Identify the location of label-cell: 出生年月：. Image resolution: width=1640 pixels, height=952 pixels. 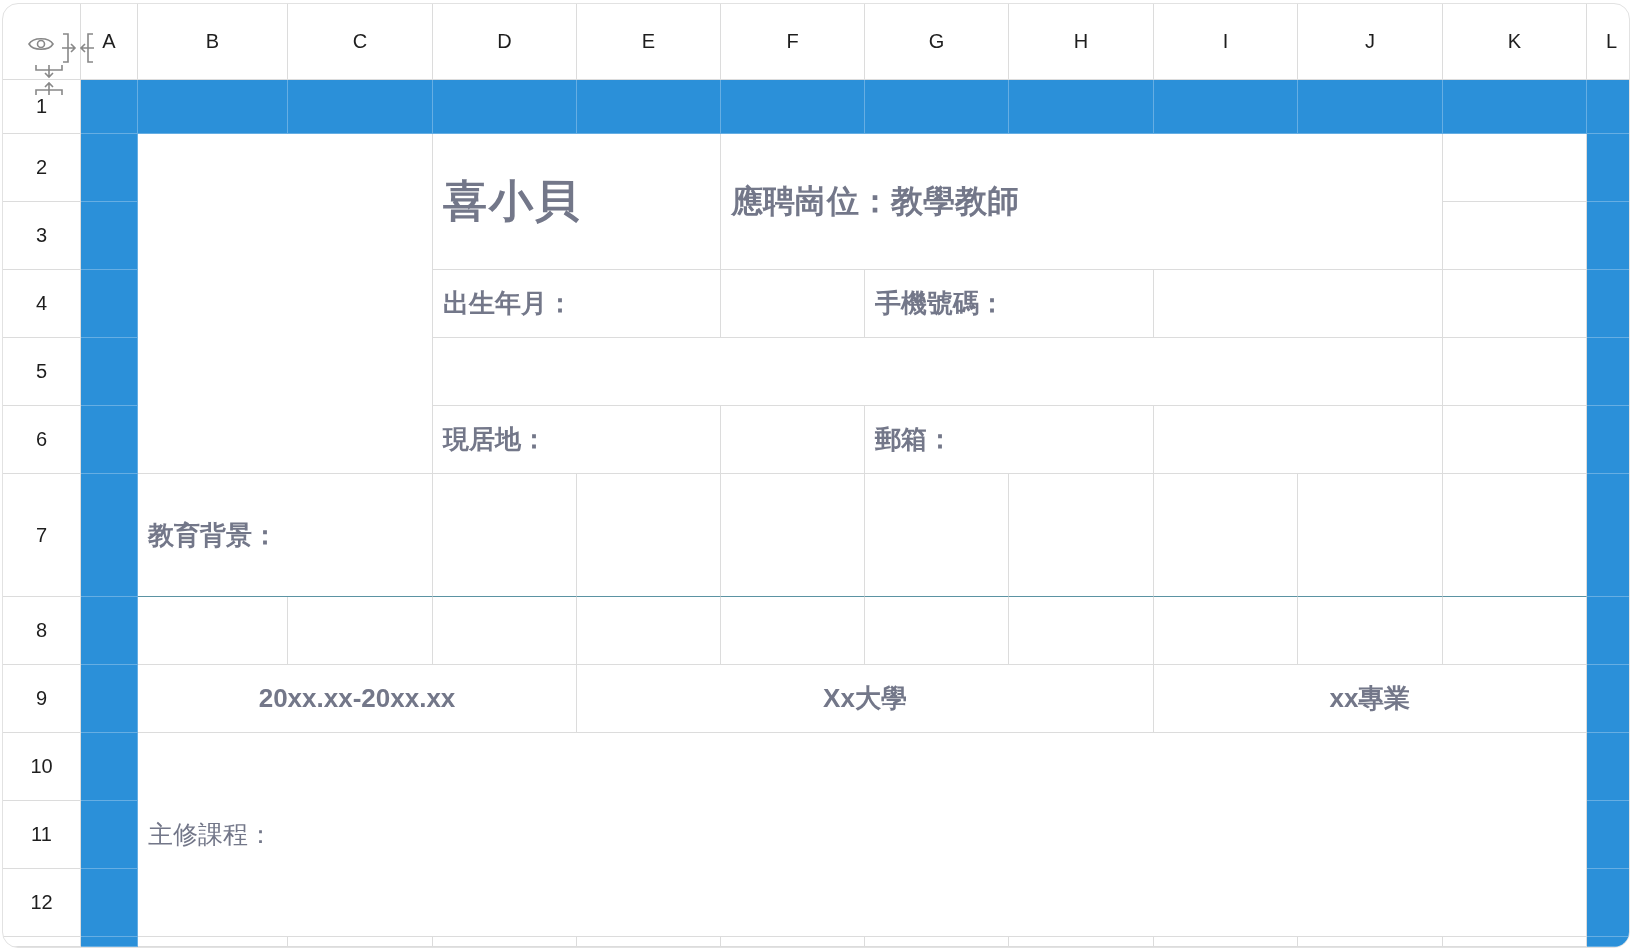
(577, 304).